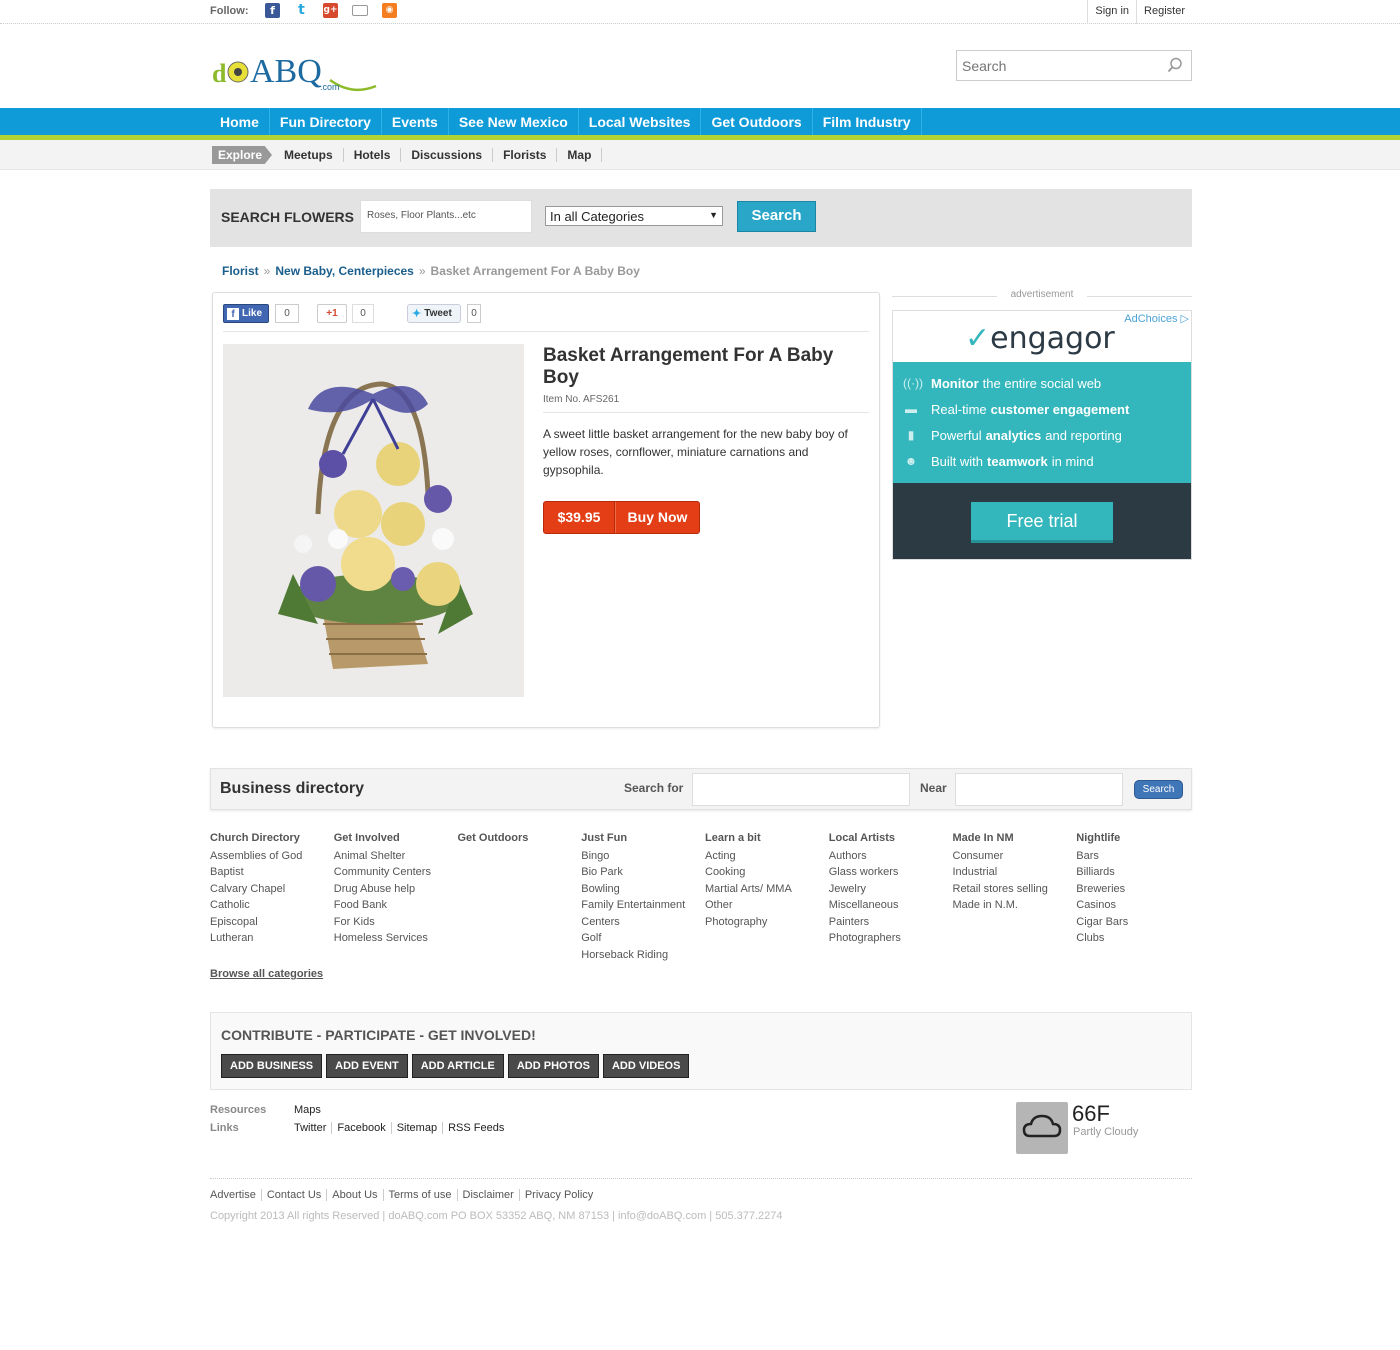  I want to click on category-link: Other, so click(767, 905).